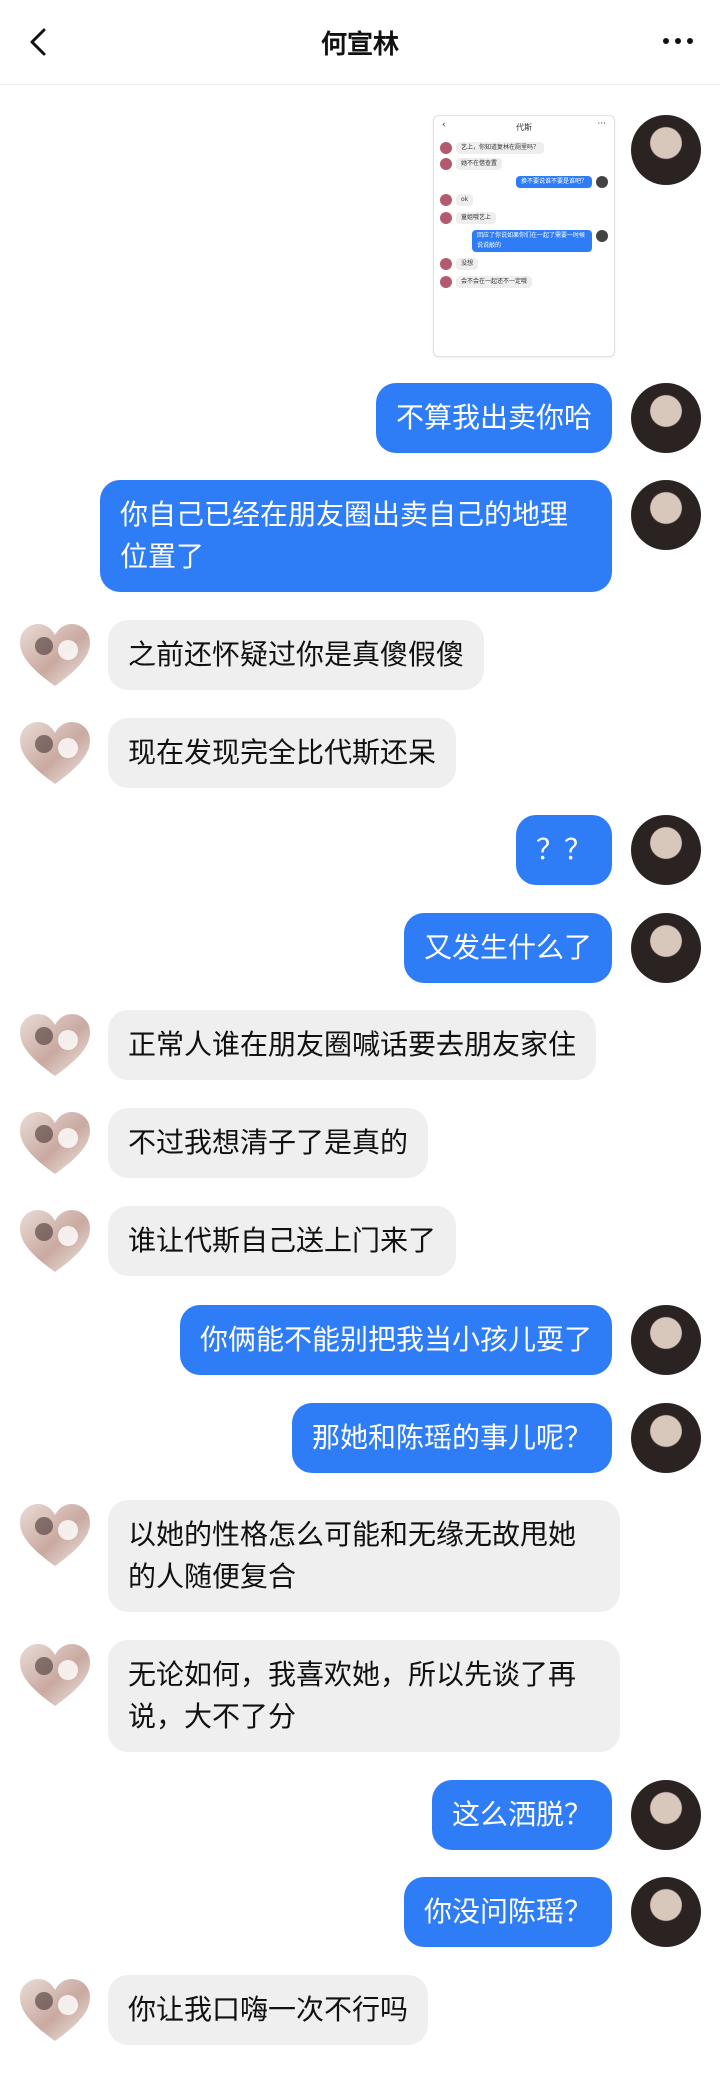  I want to click on attachment-message: ok, so click(465, 200).